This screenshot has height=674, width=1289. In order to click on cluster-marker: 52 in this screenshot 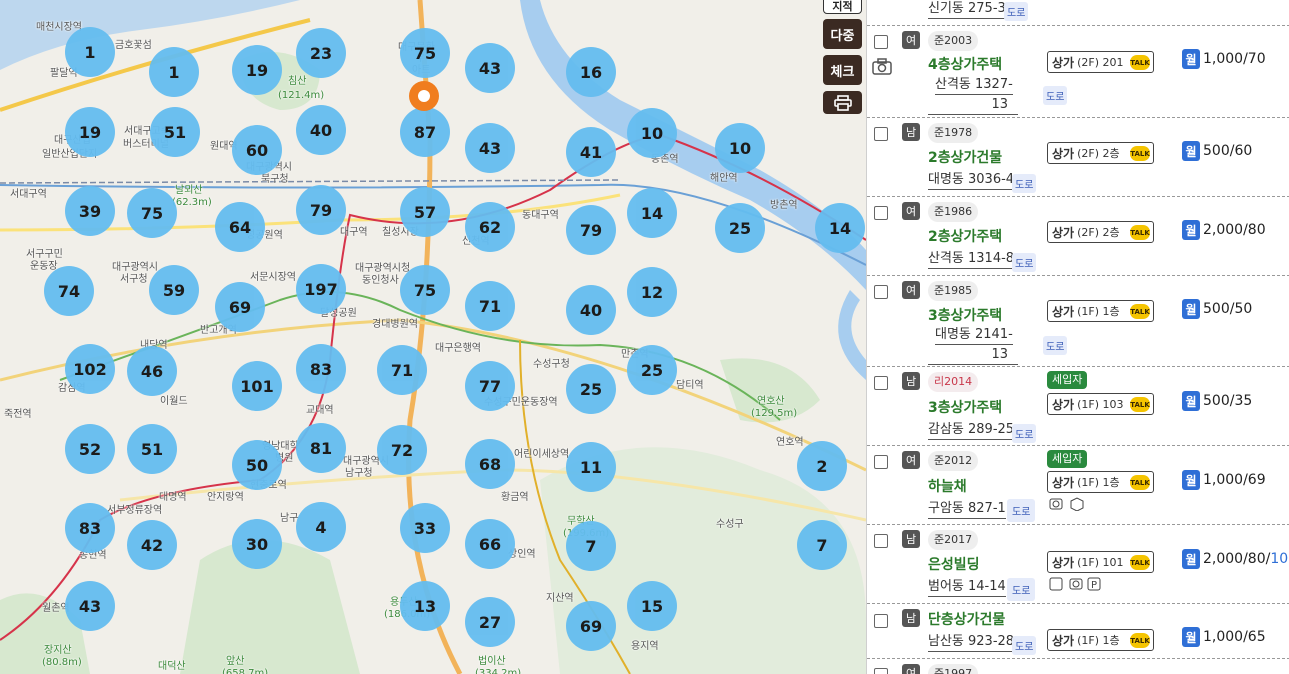, I will do `click(90, 449)`.